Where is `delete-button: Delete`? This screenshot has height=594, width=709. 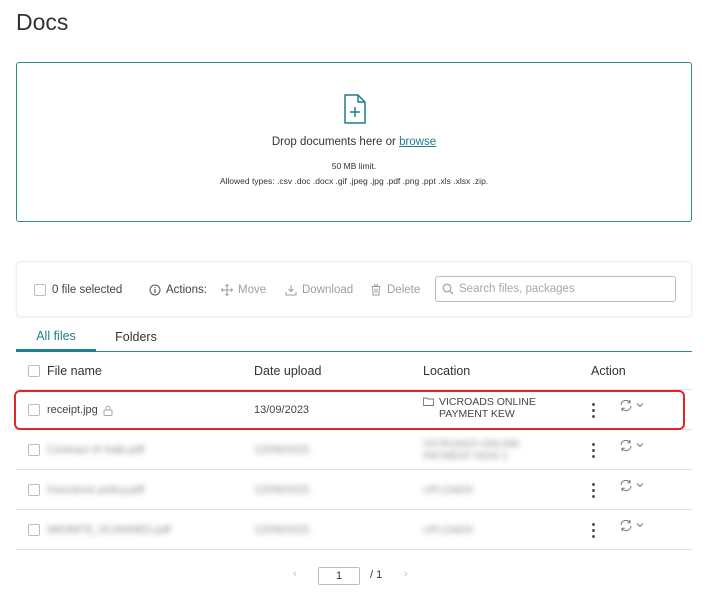
delete-button: Delete is located at coordinates (395, 290).